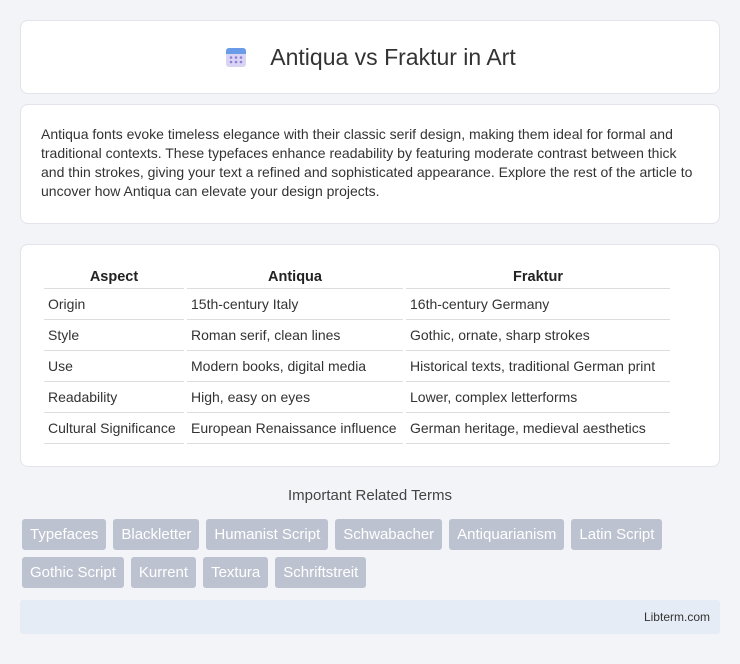  Describe the element at coordinates (156, 534) in the screenshot. I see `tag-blackletter: Blackletter` at that location.